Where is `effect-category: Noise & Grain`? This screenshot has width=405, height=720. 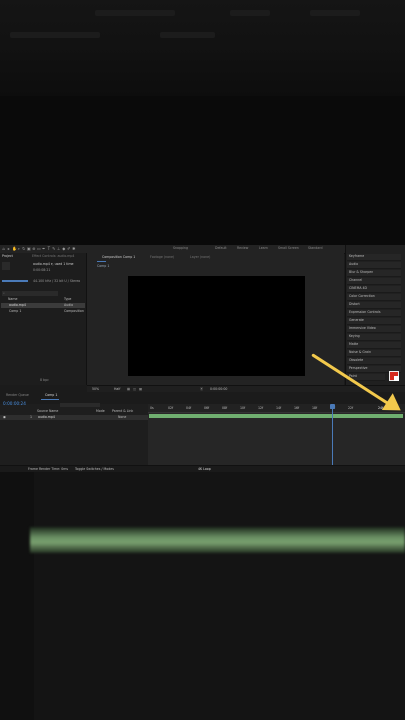
effect-category: Noise & Grain is located at coordinates (374, 353).